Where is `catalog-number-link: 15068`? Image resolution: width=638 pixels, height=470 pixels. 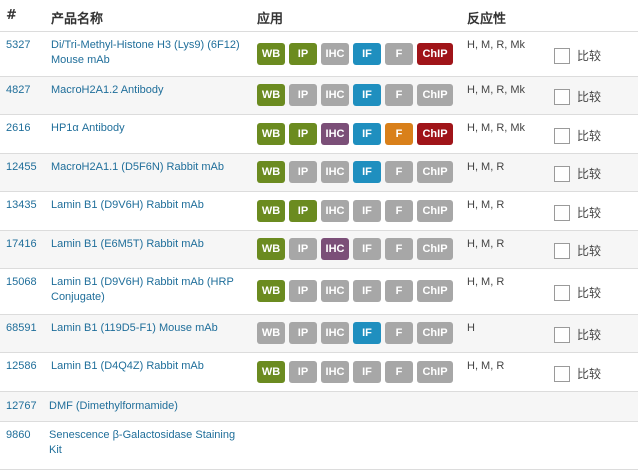 catalog-number-link: 15068 is located at coordinates (21, 282).